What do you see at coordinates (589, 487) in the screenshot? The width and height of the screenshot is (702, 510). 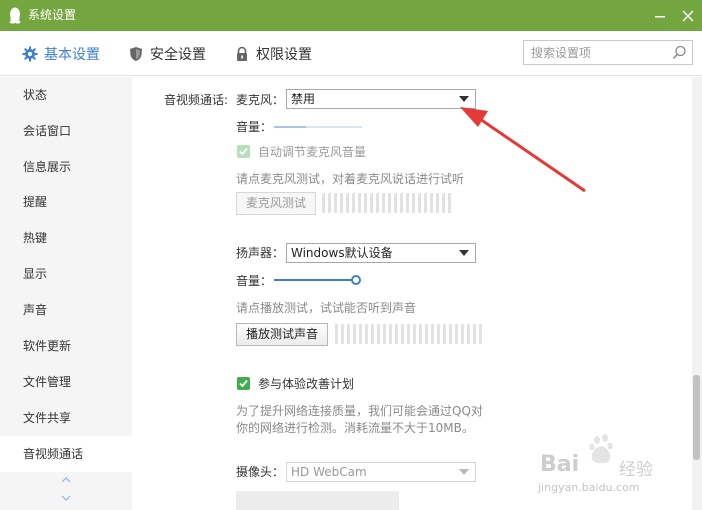 I see `watermark-url: jingyan.baidu.com` at bounding box center [589, 487].